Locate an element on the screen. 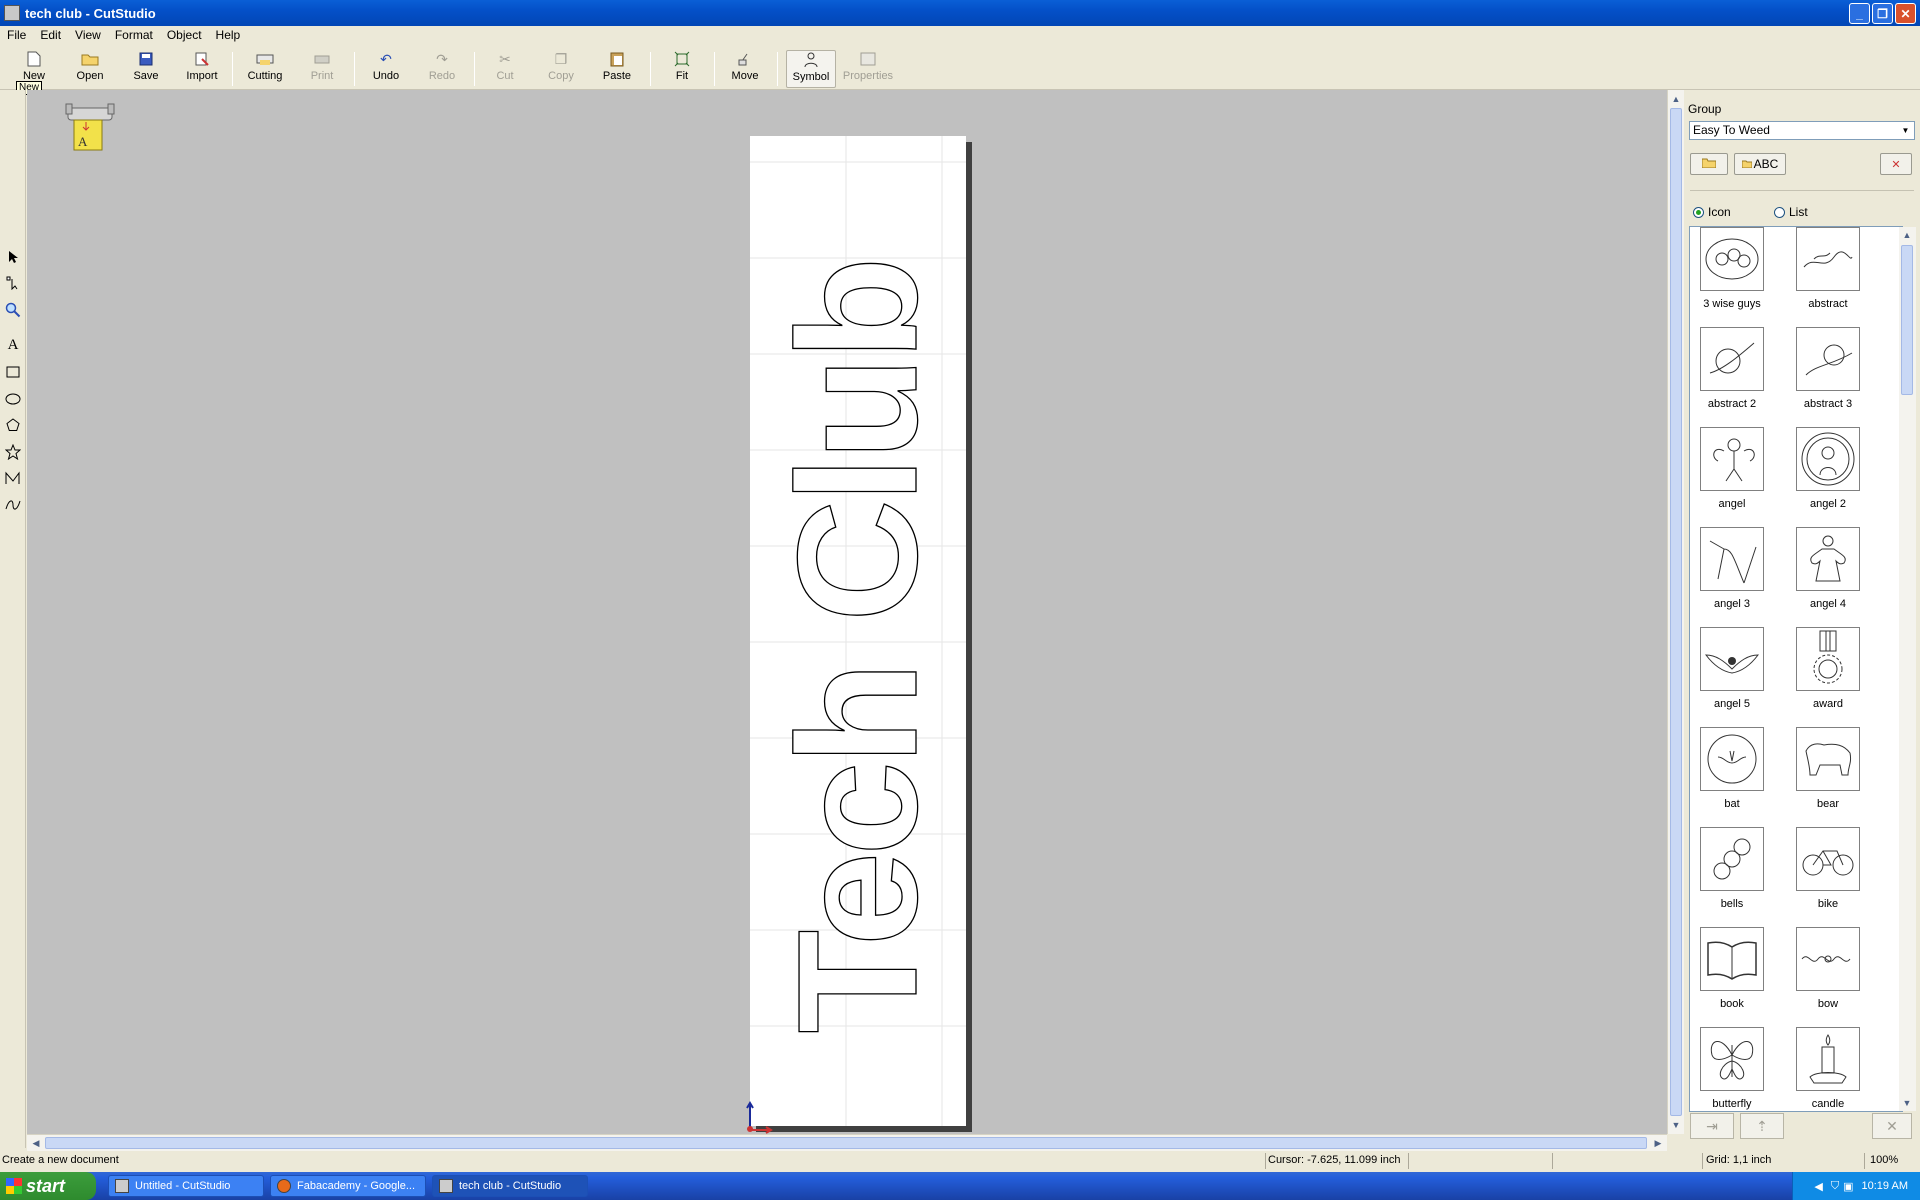 Image resolution: width=1920 pixels, height=1200 pixels. ellipse-tool-icon is located at coordinates (13, 399).